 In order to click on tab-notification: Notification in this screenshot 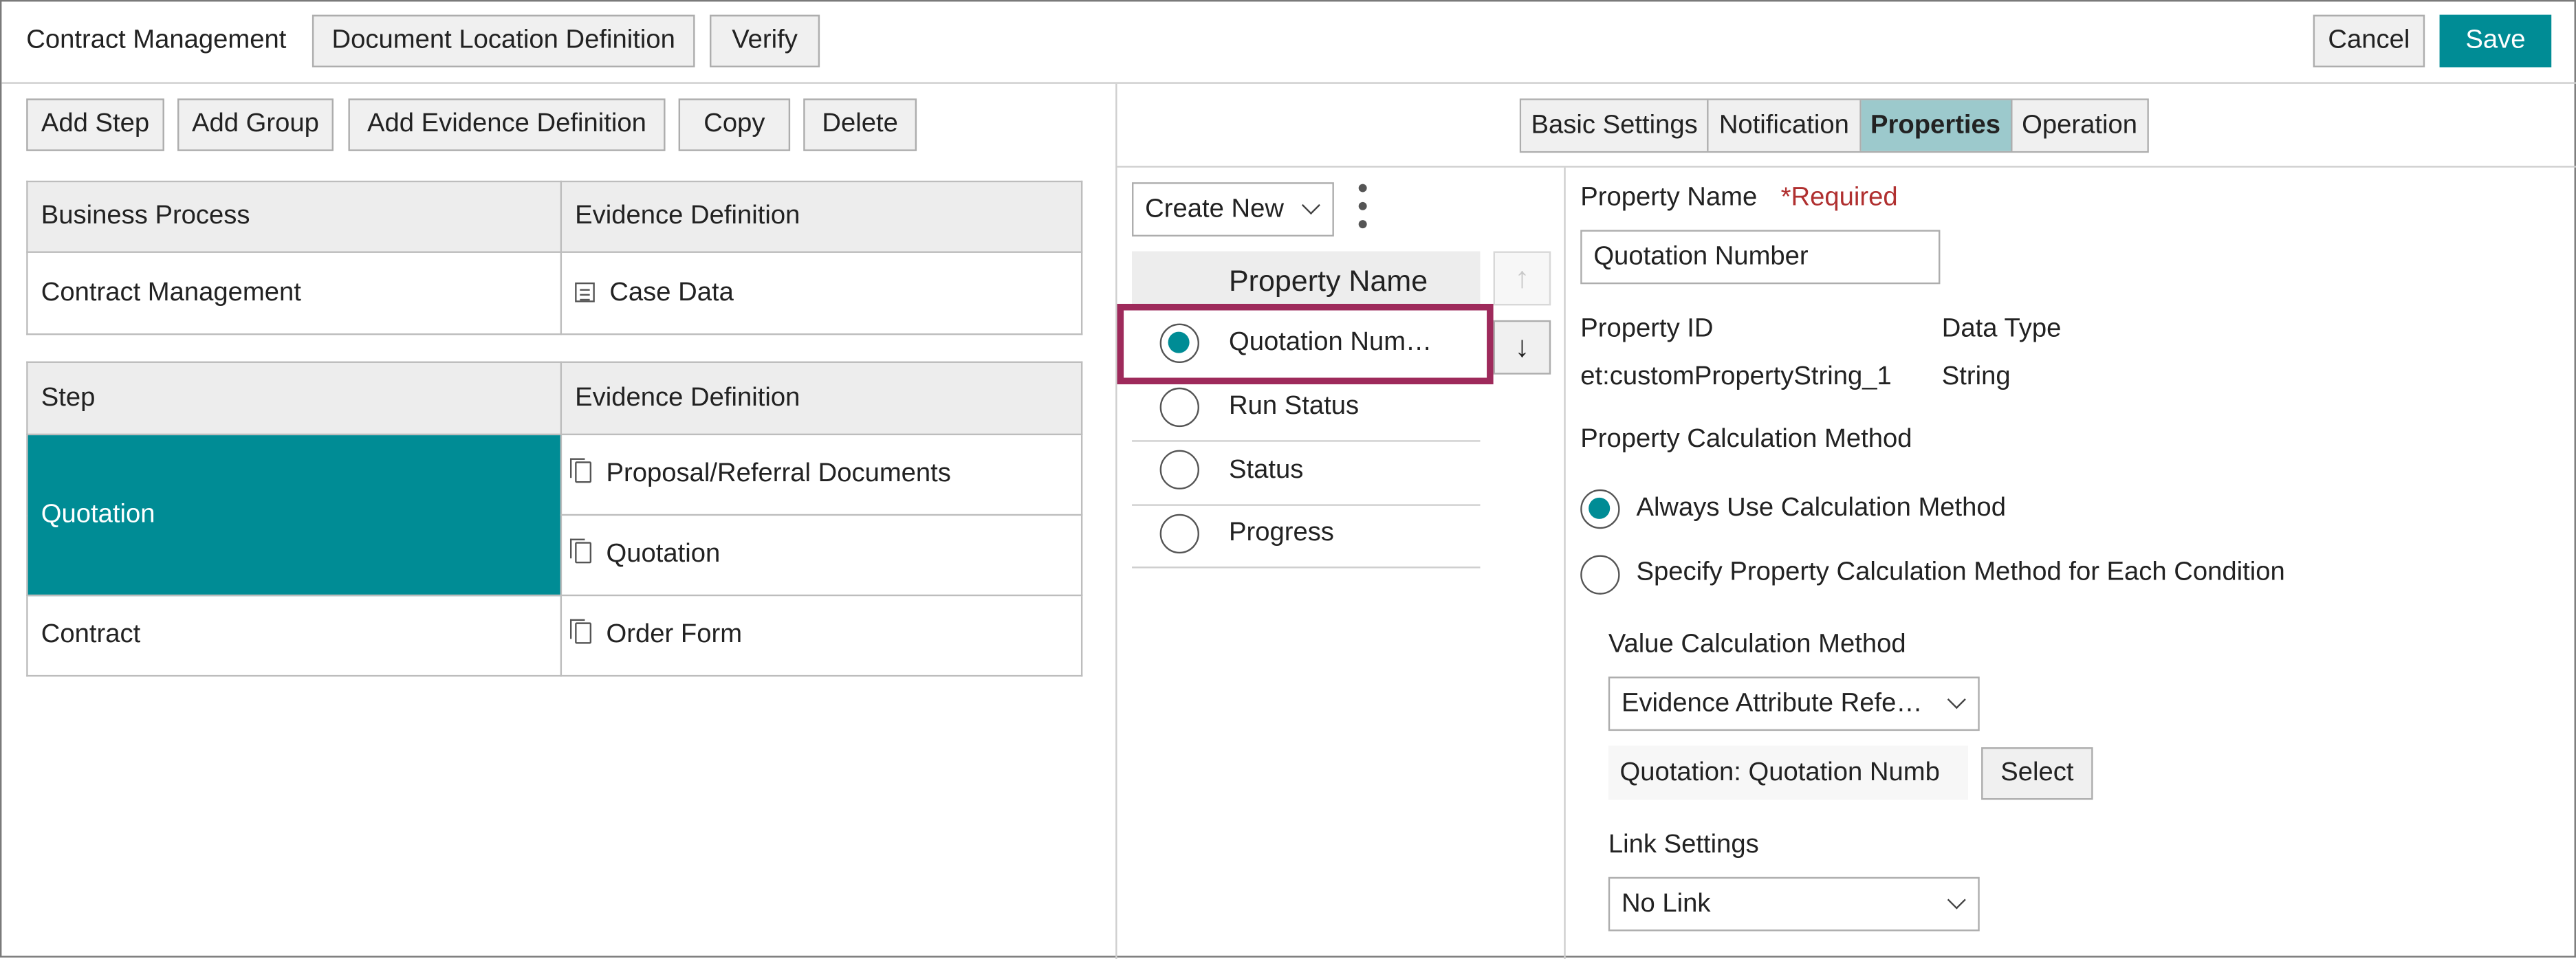, I will do `click(1785, 126)`.